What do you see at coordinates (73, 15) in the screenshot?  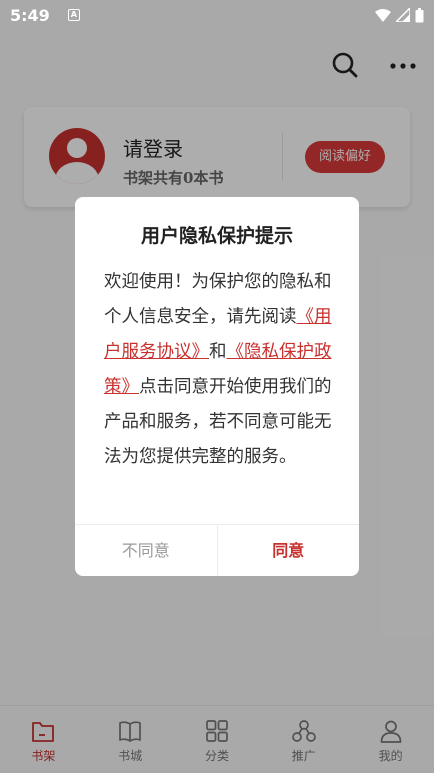 I see `notification-icon: A` at bounding box center [73, 15].